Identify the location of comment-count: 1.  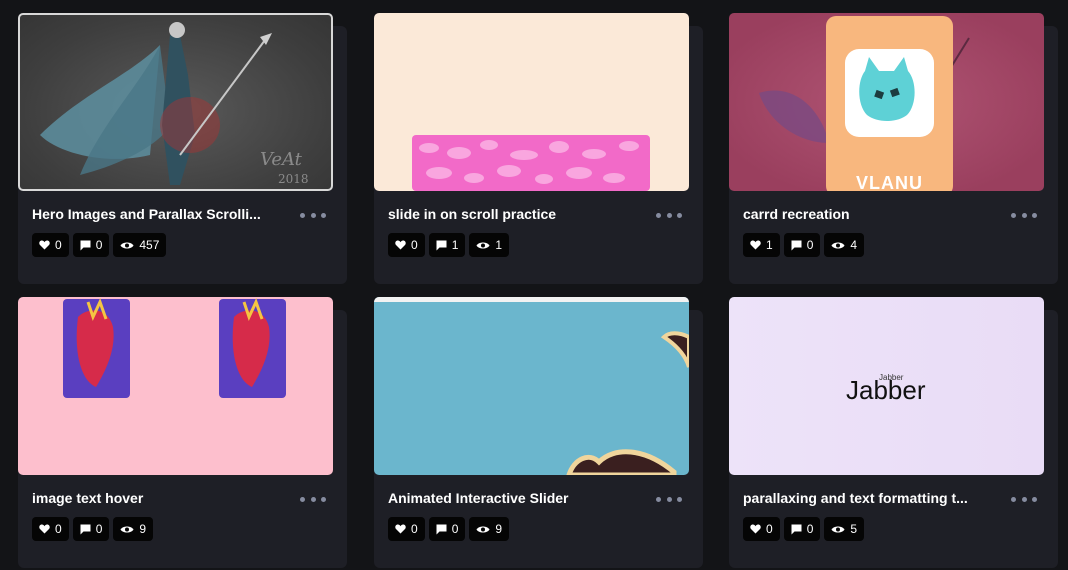
(455, 245).